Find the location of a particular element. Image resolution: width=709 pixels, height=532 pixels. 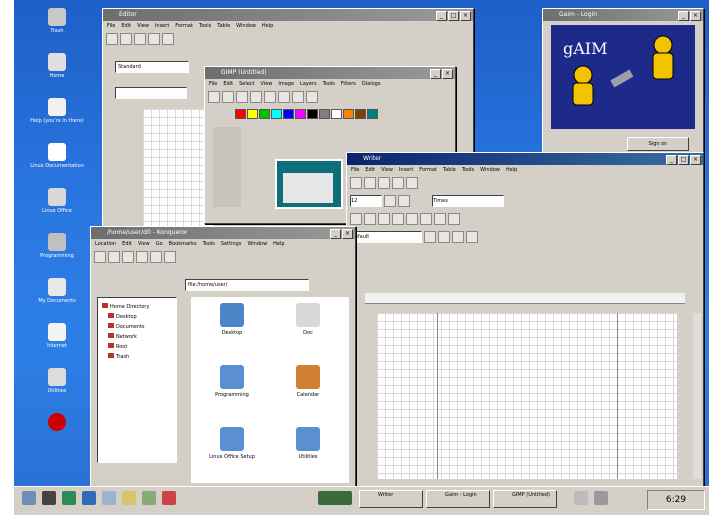

file-item: Linux Office Setup is located at coordinates (232, 443).